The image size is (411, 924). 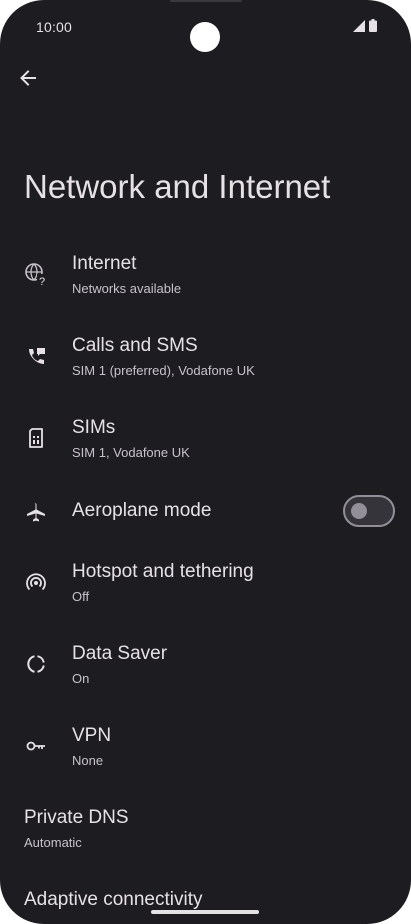 I want to click on adaptive-connectivity-item: Adaptive connectivity, so click(x=205, y=900).